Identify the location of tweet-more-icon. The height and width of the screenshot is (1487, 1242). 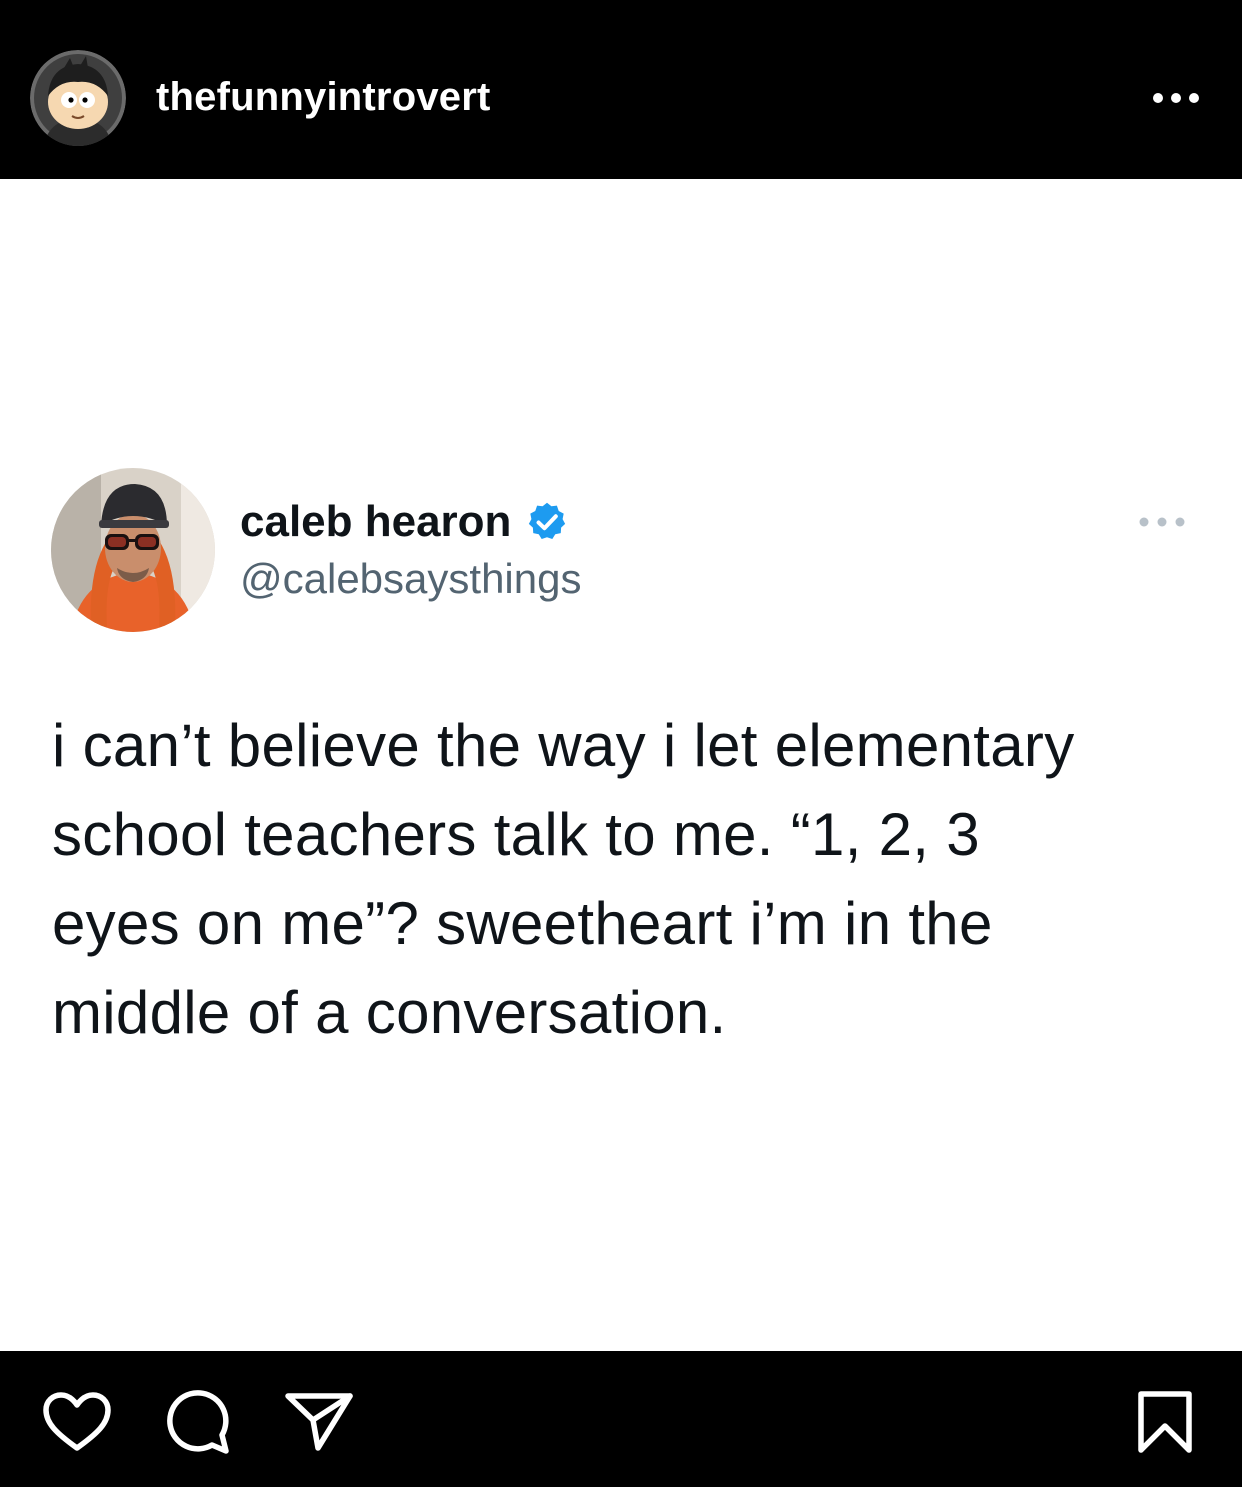
(1162, 522).